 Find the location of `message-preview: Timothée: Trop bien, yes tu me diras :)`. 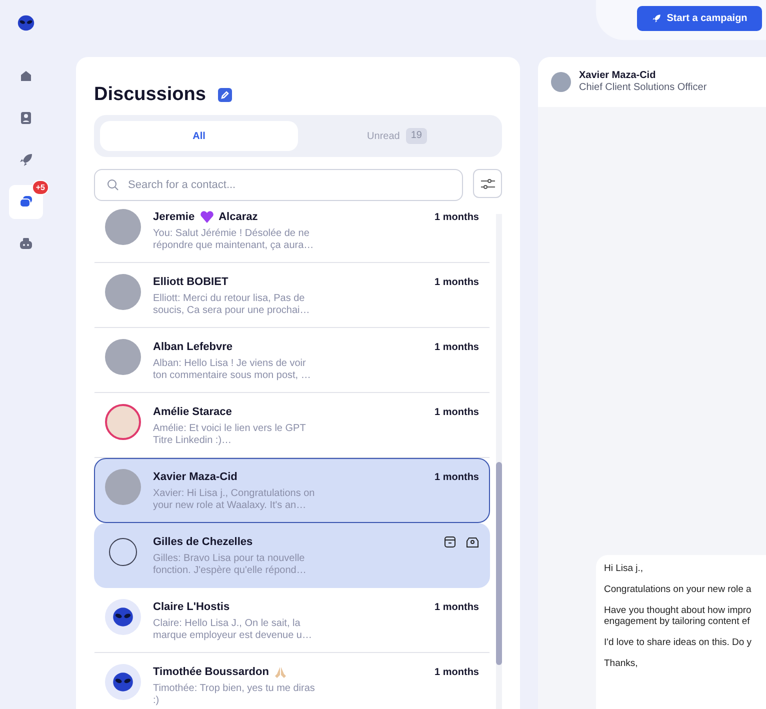

message-preview: Timothée: Trop bien, yes tu me diras :) is located at coordinates (234, 695).